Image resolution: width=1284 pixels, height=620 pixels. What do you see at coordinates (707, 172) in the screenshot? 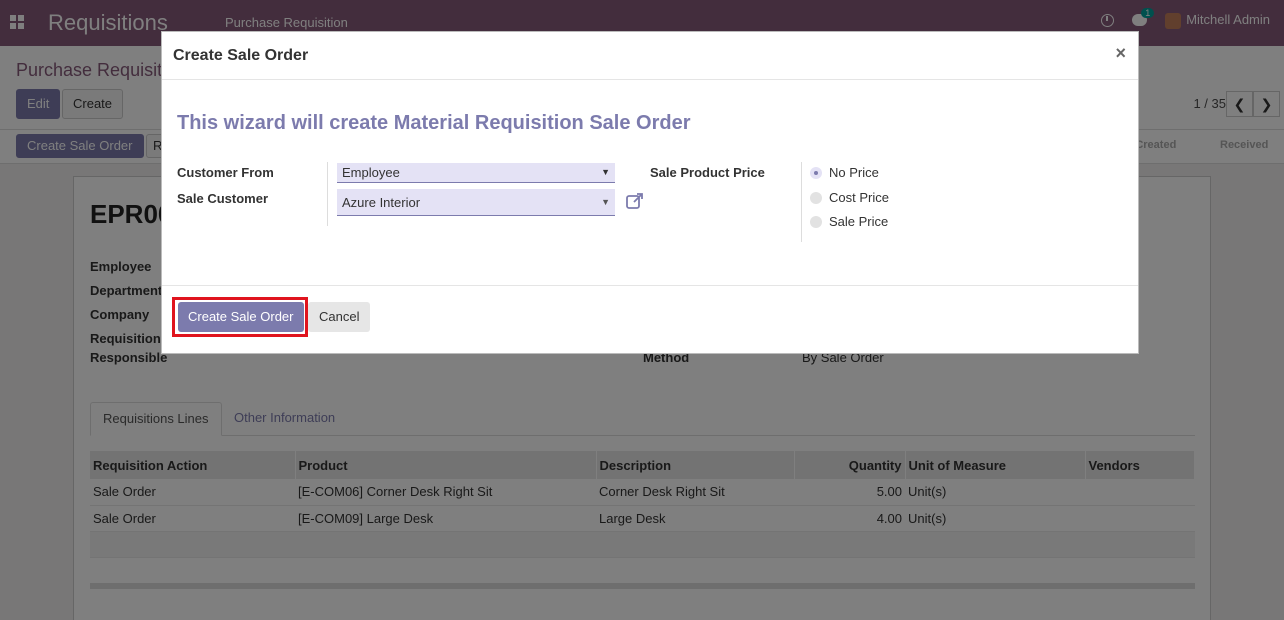
I see `sale-product-price-label: Sale Product Price` at bounding box center [707, 172].